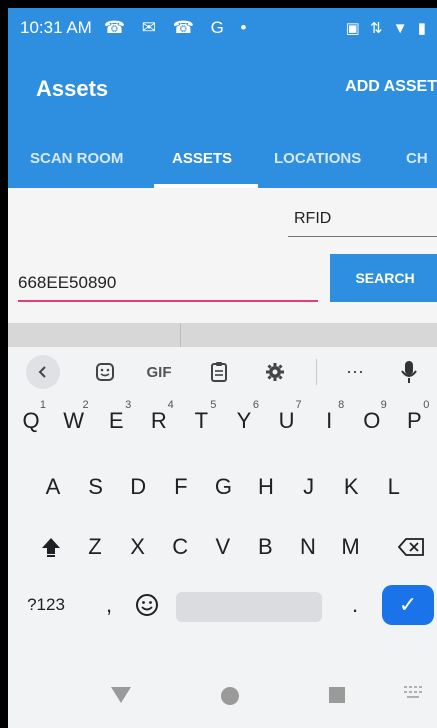 This screenshot has height=728, width=437. What do you see at coordinates (213, 405) in the screenshot?
I see `key-hint-number: 5` at bounding box center [213, 405].